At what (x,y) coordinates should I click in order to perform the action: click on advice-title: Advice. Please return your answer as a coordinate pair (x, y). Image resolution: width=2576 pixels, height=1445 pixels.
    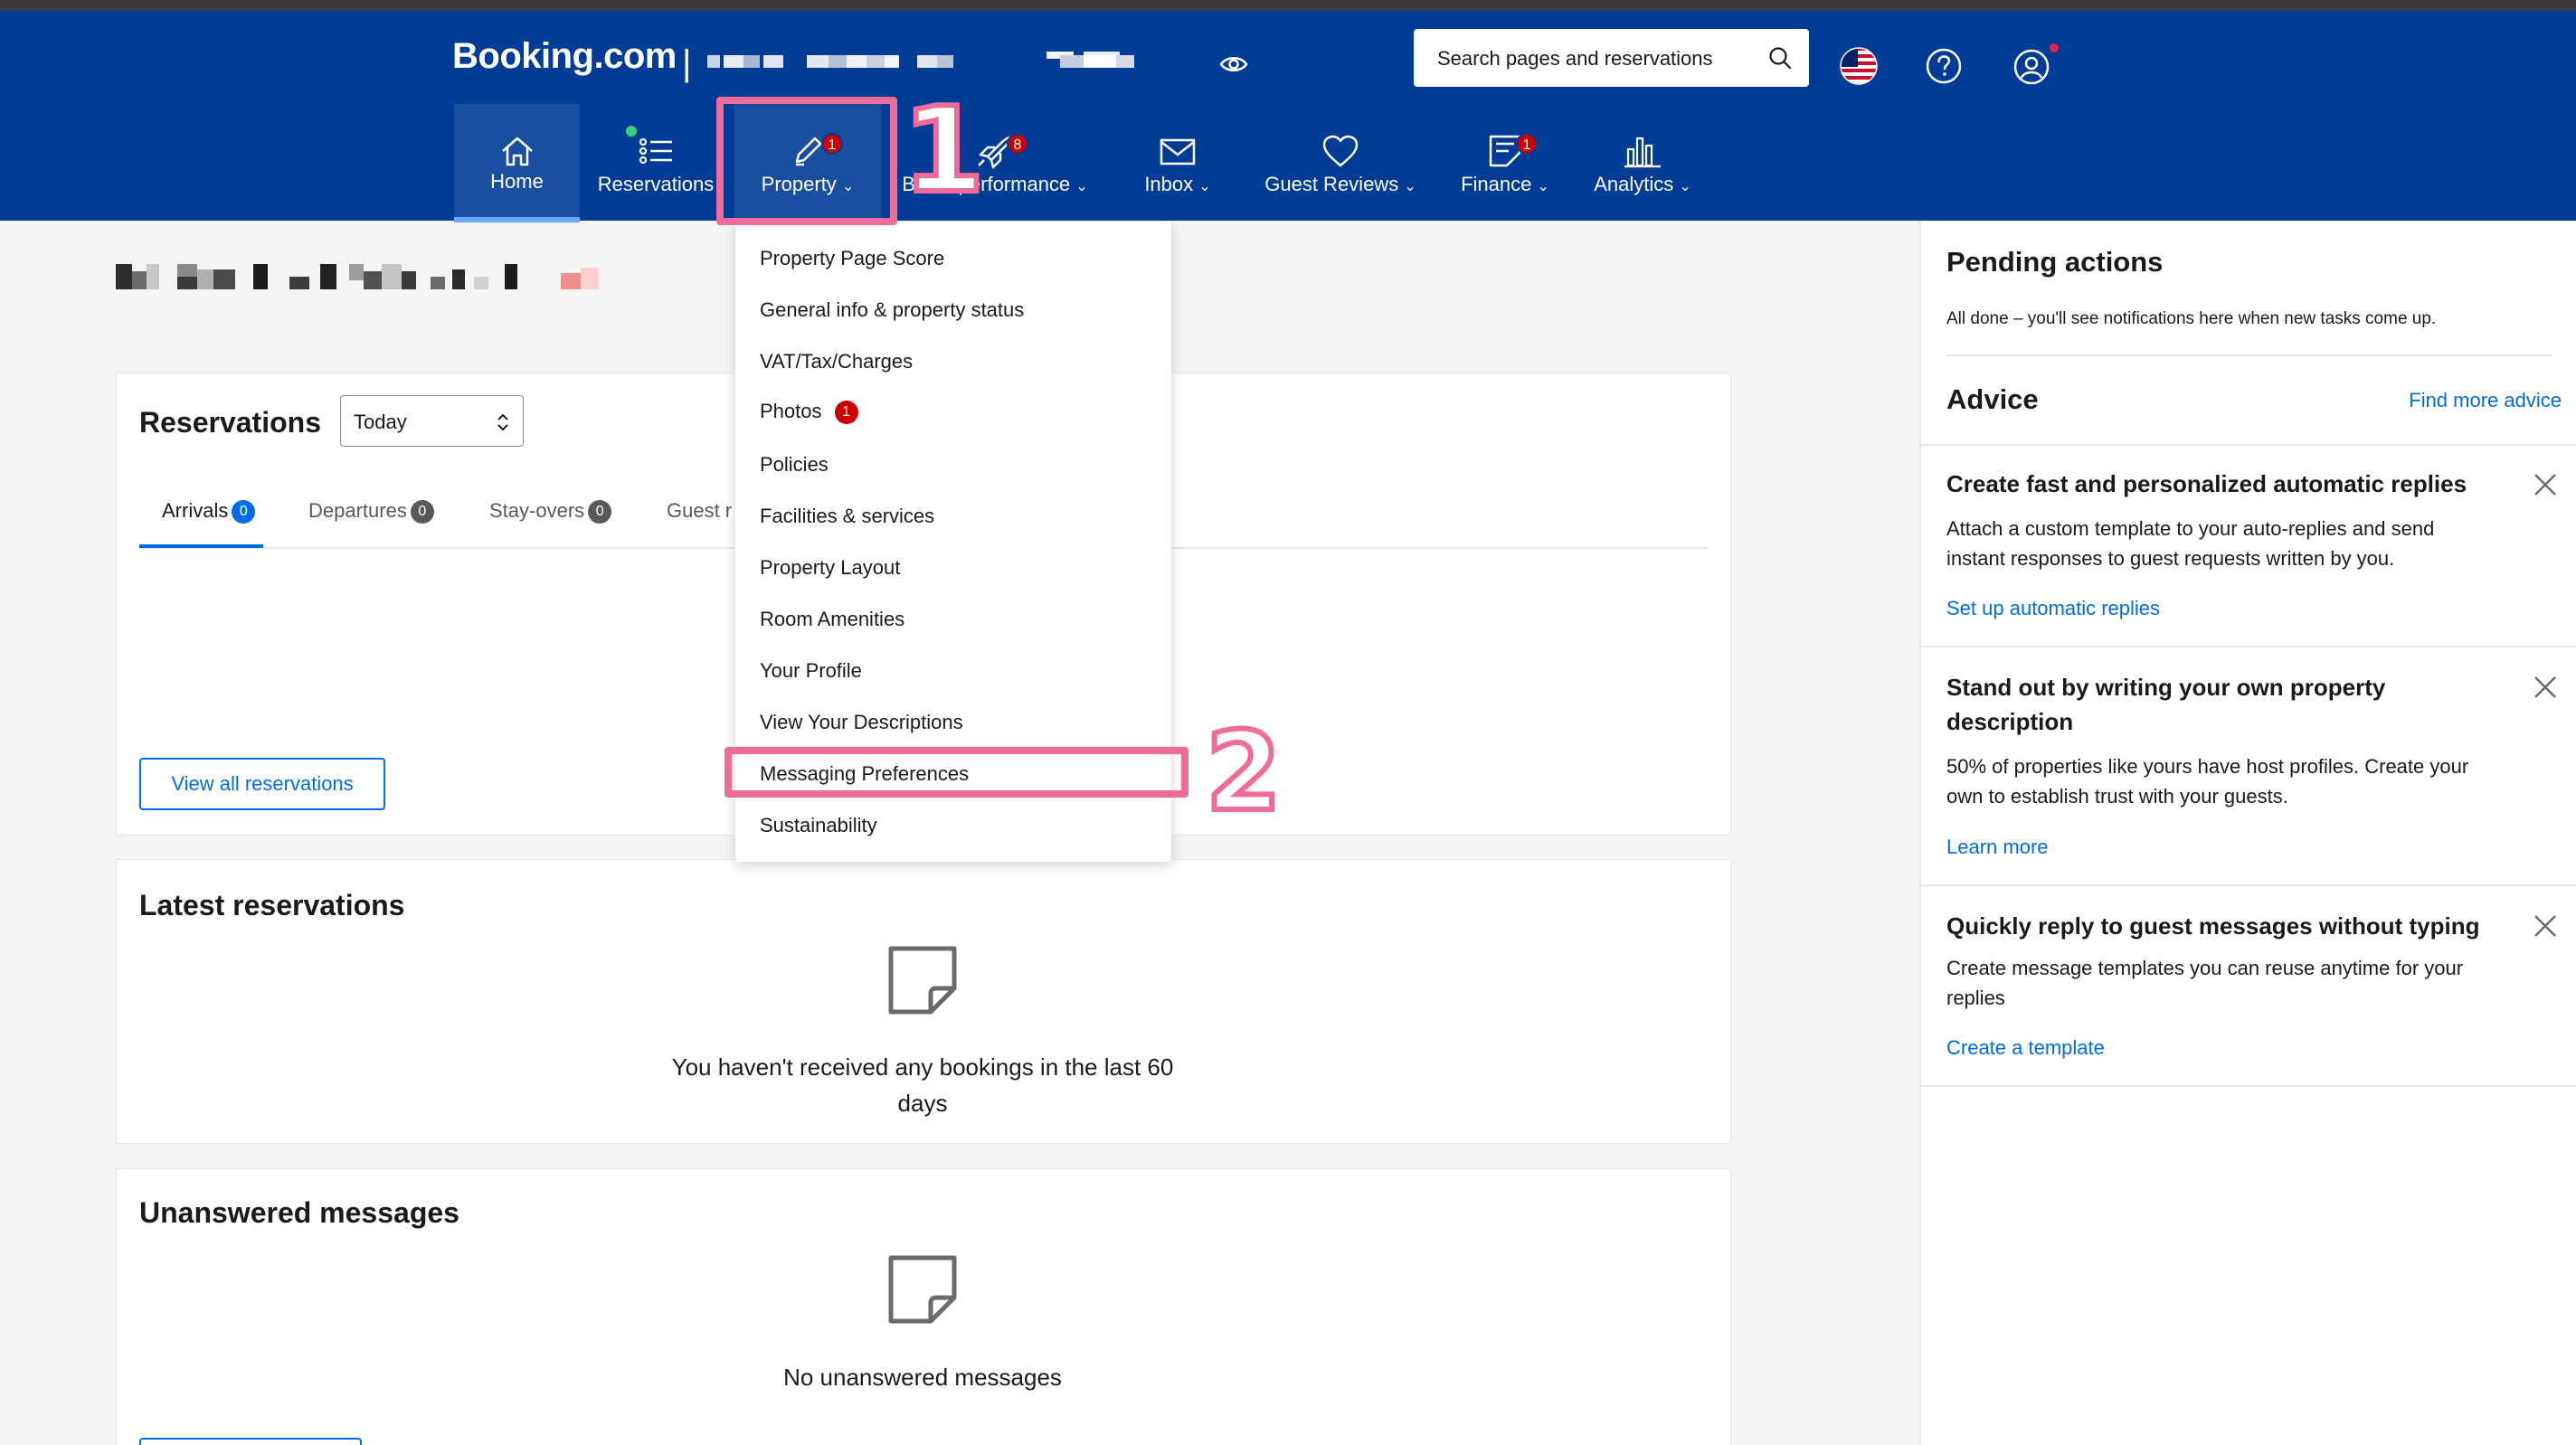
    Looking at the image, I should click on (1993, 399).